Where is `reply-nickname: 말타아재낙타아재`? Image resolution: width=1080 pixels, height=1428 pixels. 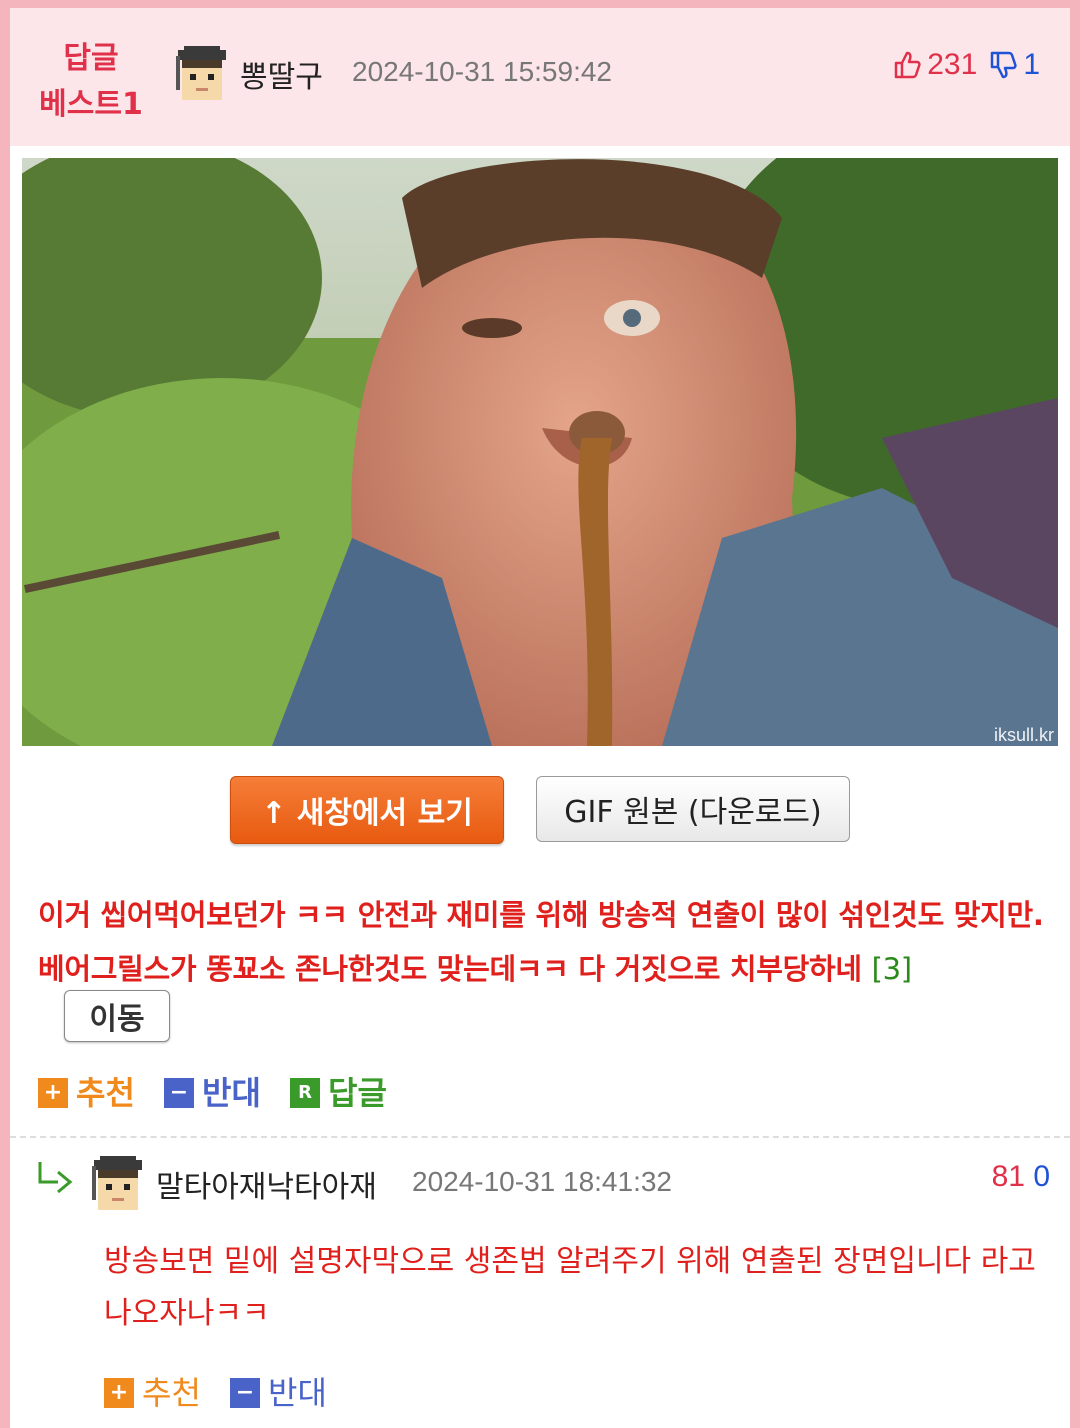
reply-nickname: 말타아재낙타아재 is located at coordinates (266, 1184).